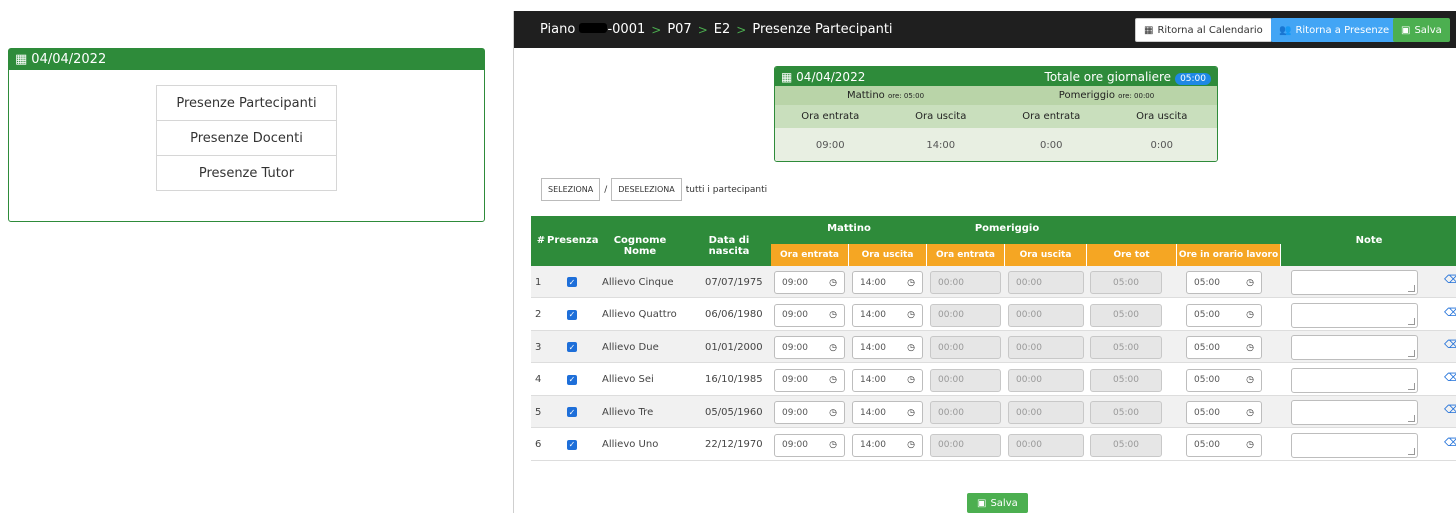 This screenshot has width=1456, height=513. What do you see at coordinates (1029, 315) in the screenshot?
I see `afternoon-out-value: 00:00` at bounding box center [1029, 315].